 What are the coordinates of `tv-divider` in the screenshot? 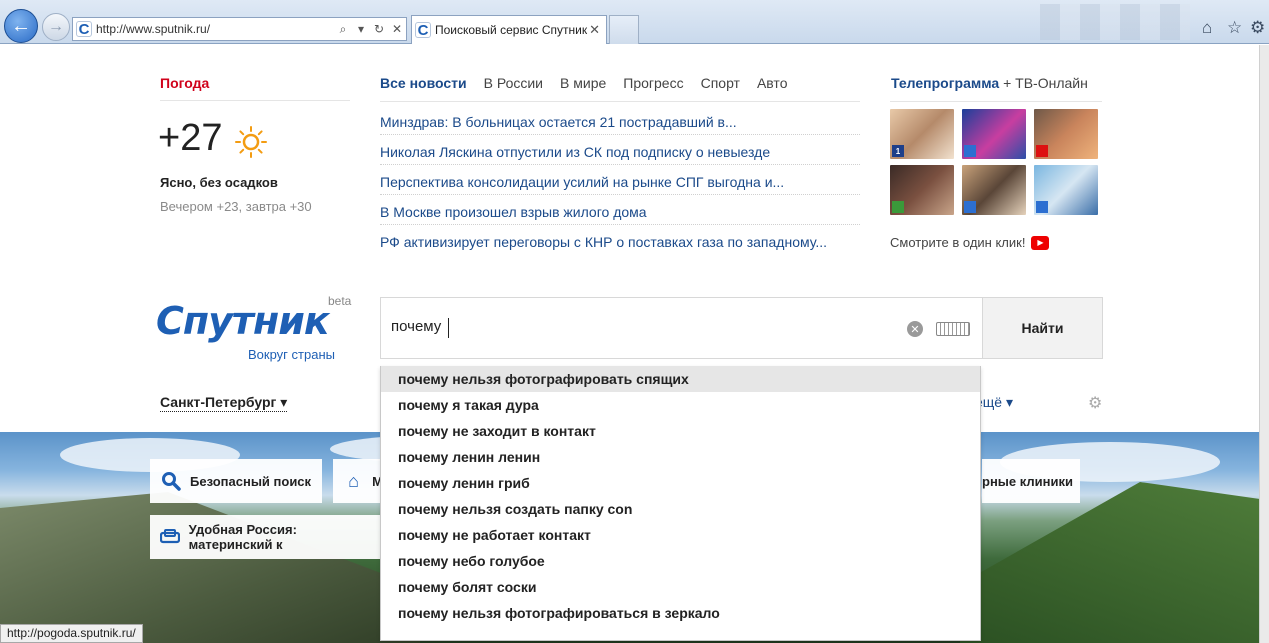 It's located at (996, 101).